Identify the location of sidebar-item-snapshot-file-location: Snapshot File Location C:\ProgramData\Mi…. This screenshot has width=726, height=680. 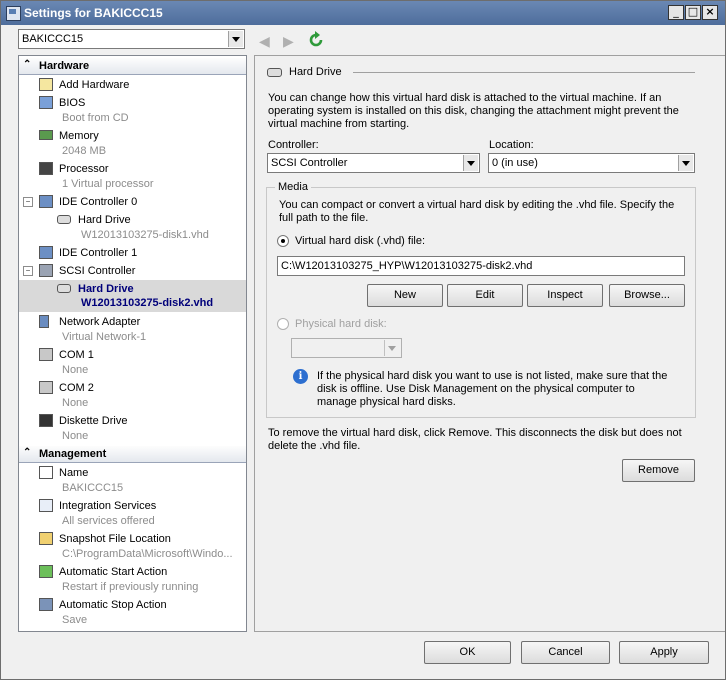
(132, 546).